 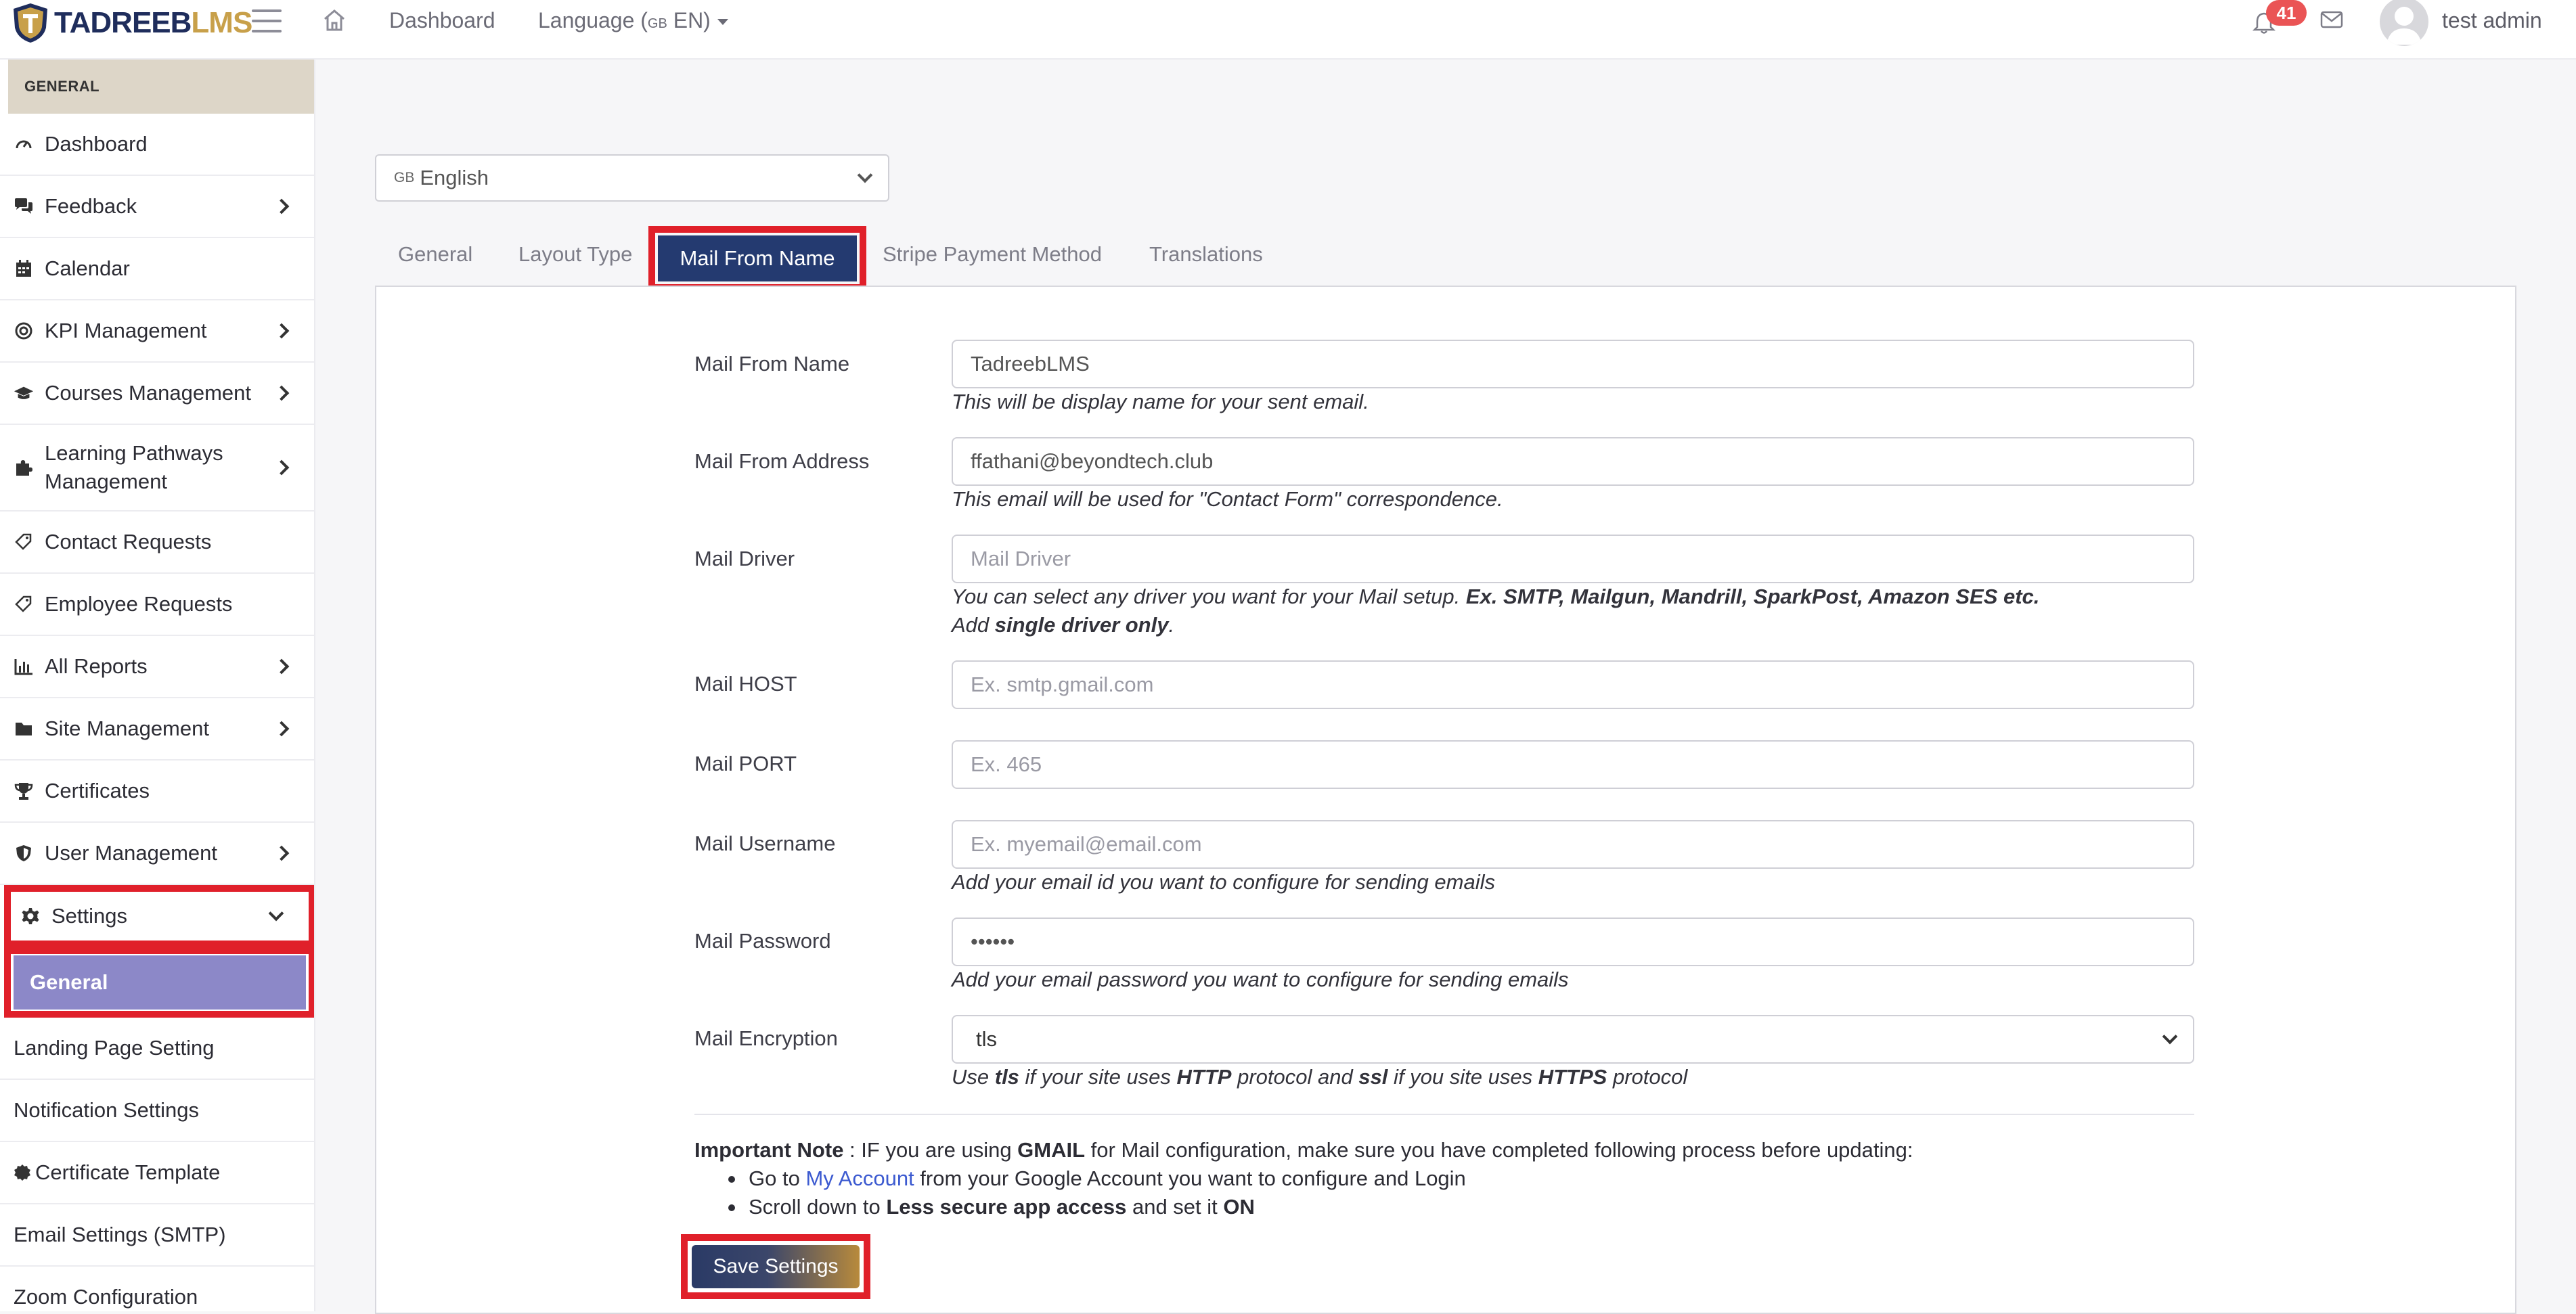 What do you see at coordinates (859, 1178) in the screenshot?
I see `my-account-link: My Account` at bounding box center [859, 1178].